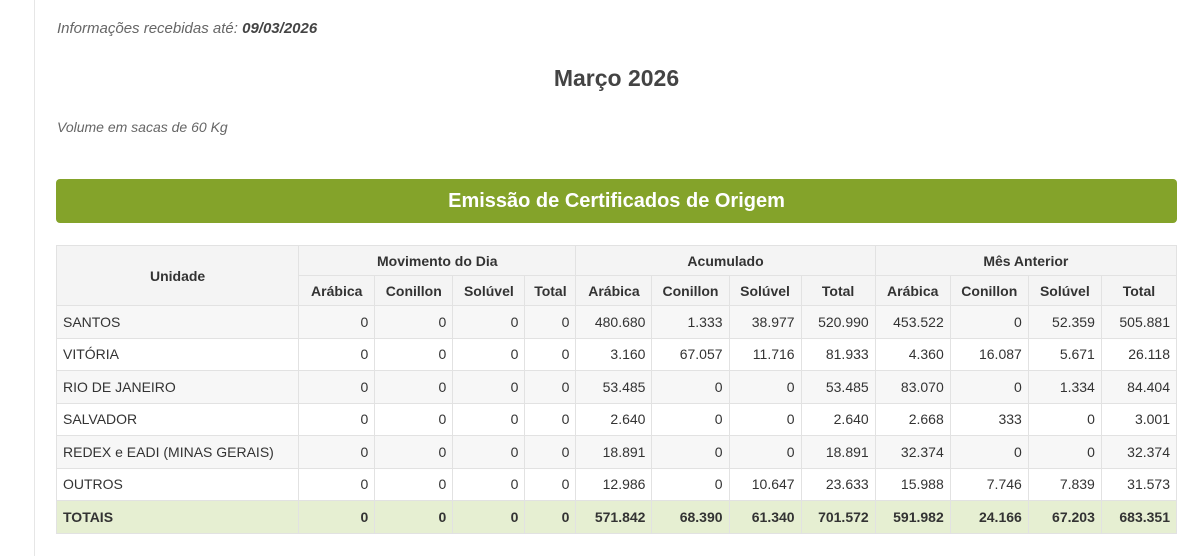 This screenshot has width=1200, height=556. Describe the element at coordinates (1139, 354) in the screenshot. I see `cell-value: 26.118` at that location.